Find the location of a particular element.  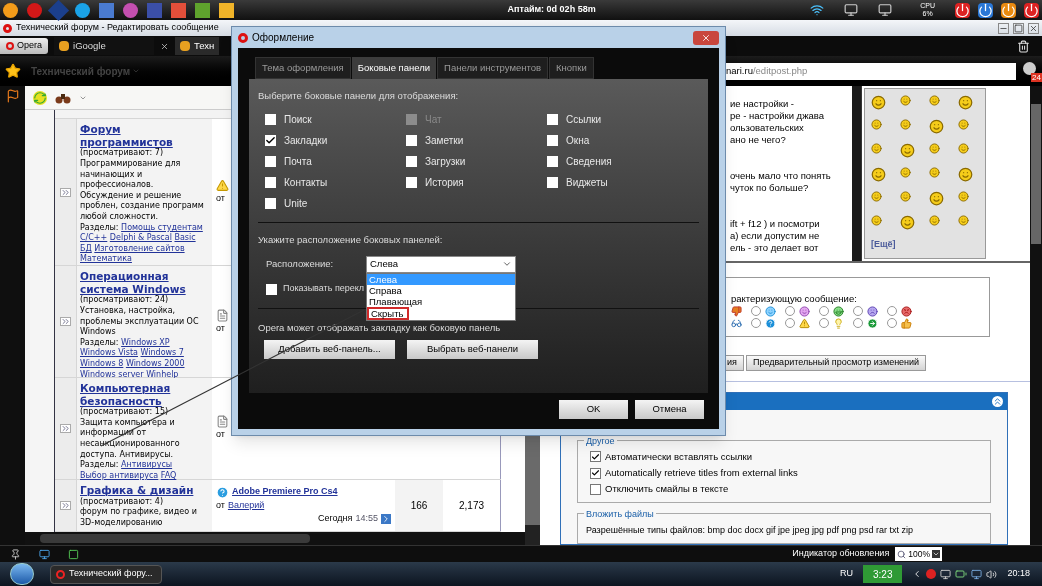

clock: 20:18 is located at coordinates (1018, 574).